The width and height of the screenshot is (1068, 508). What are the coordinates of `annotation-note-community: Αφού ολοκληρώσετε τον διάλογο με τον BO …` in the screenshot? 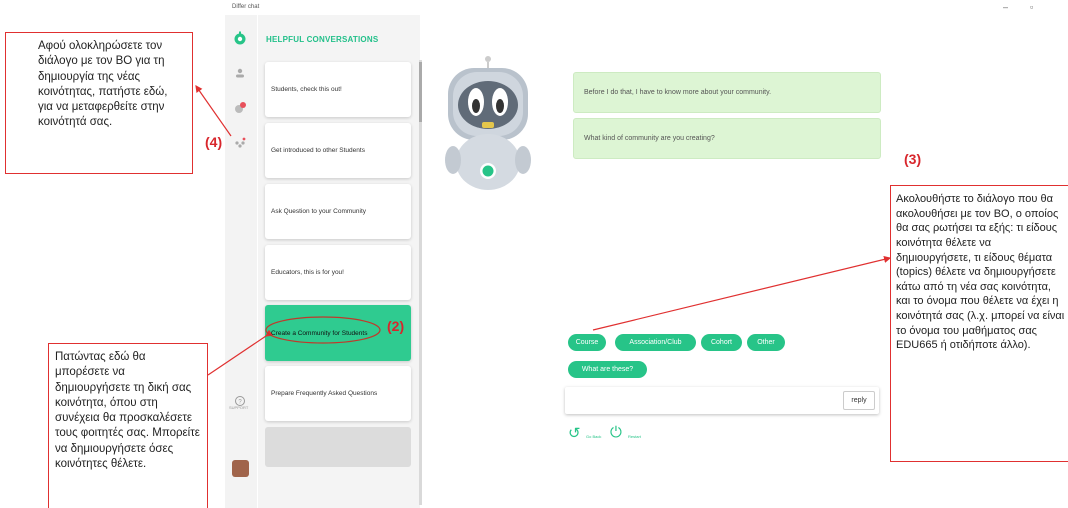 It's located at (99, 103).